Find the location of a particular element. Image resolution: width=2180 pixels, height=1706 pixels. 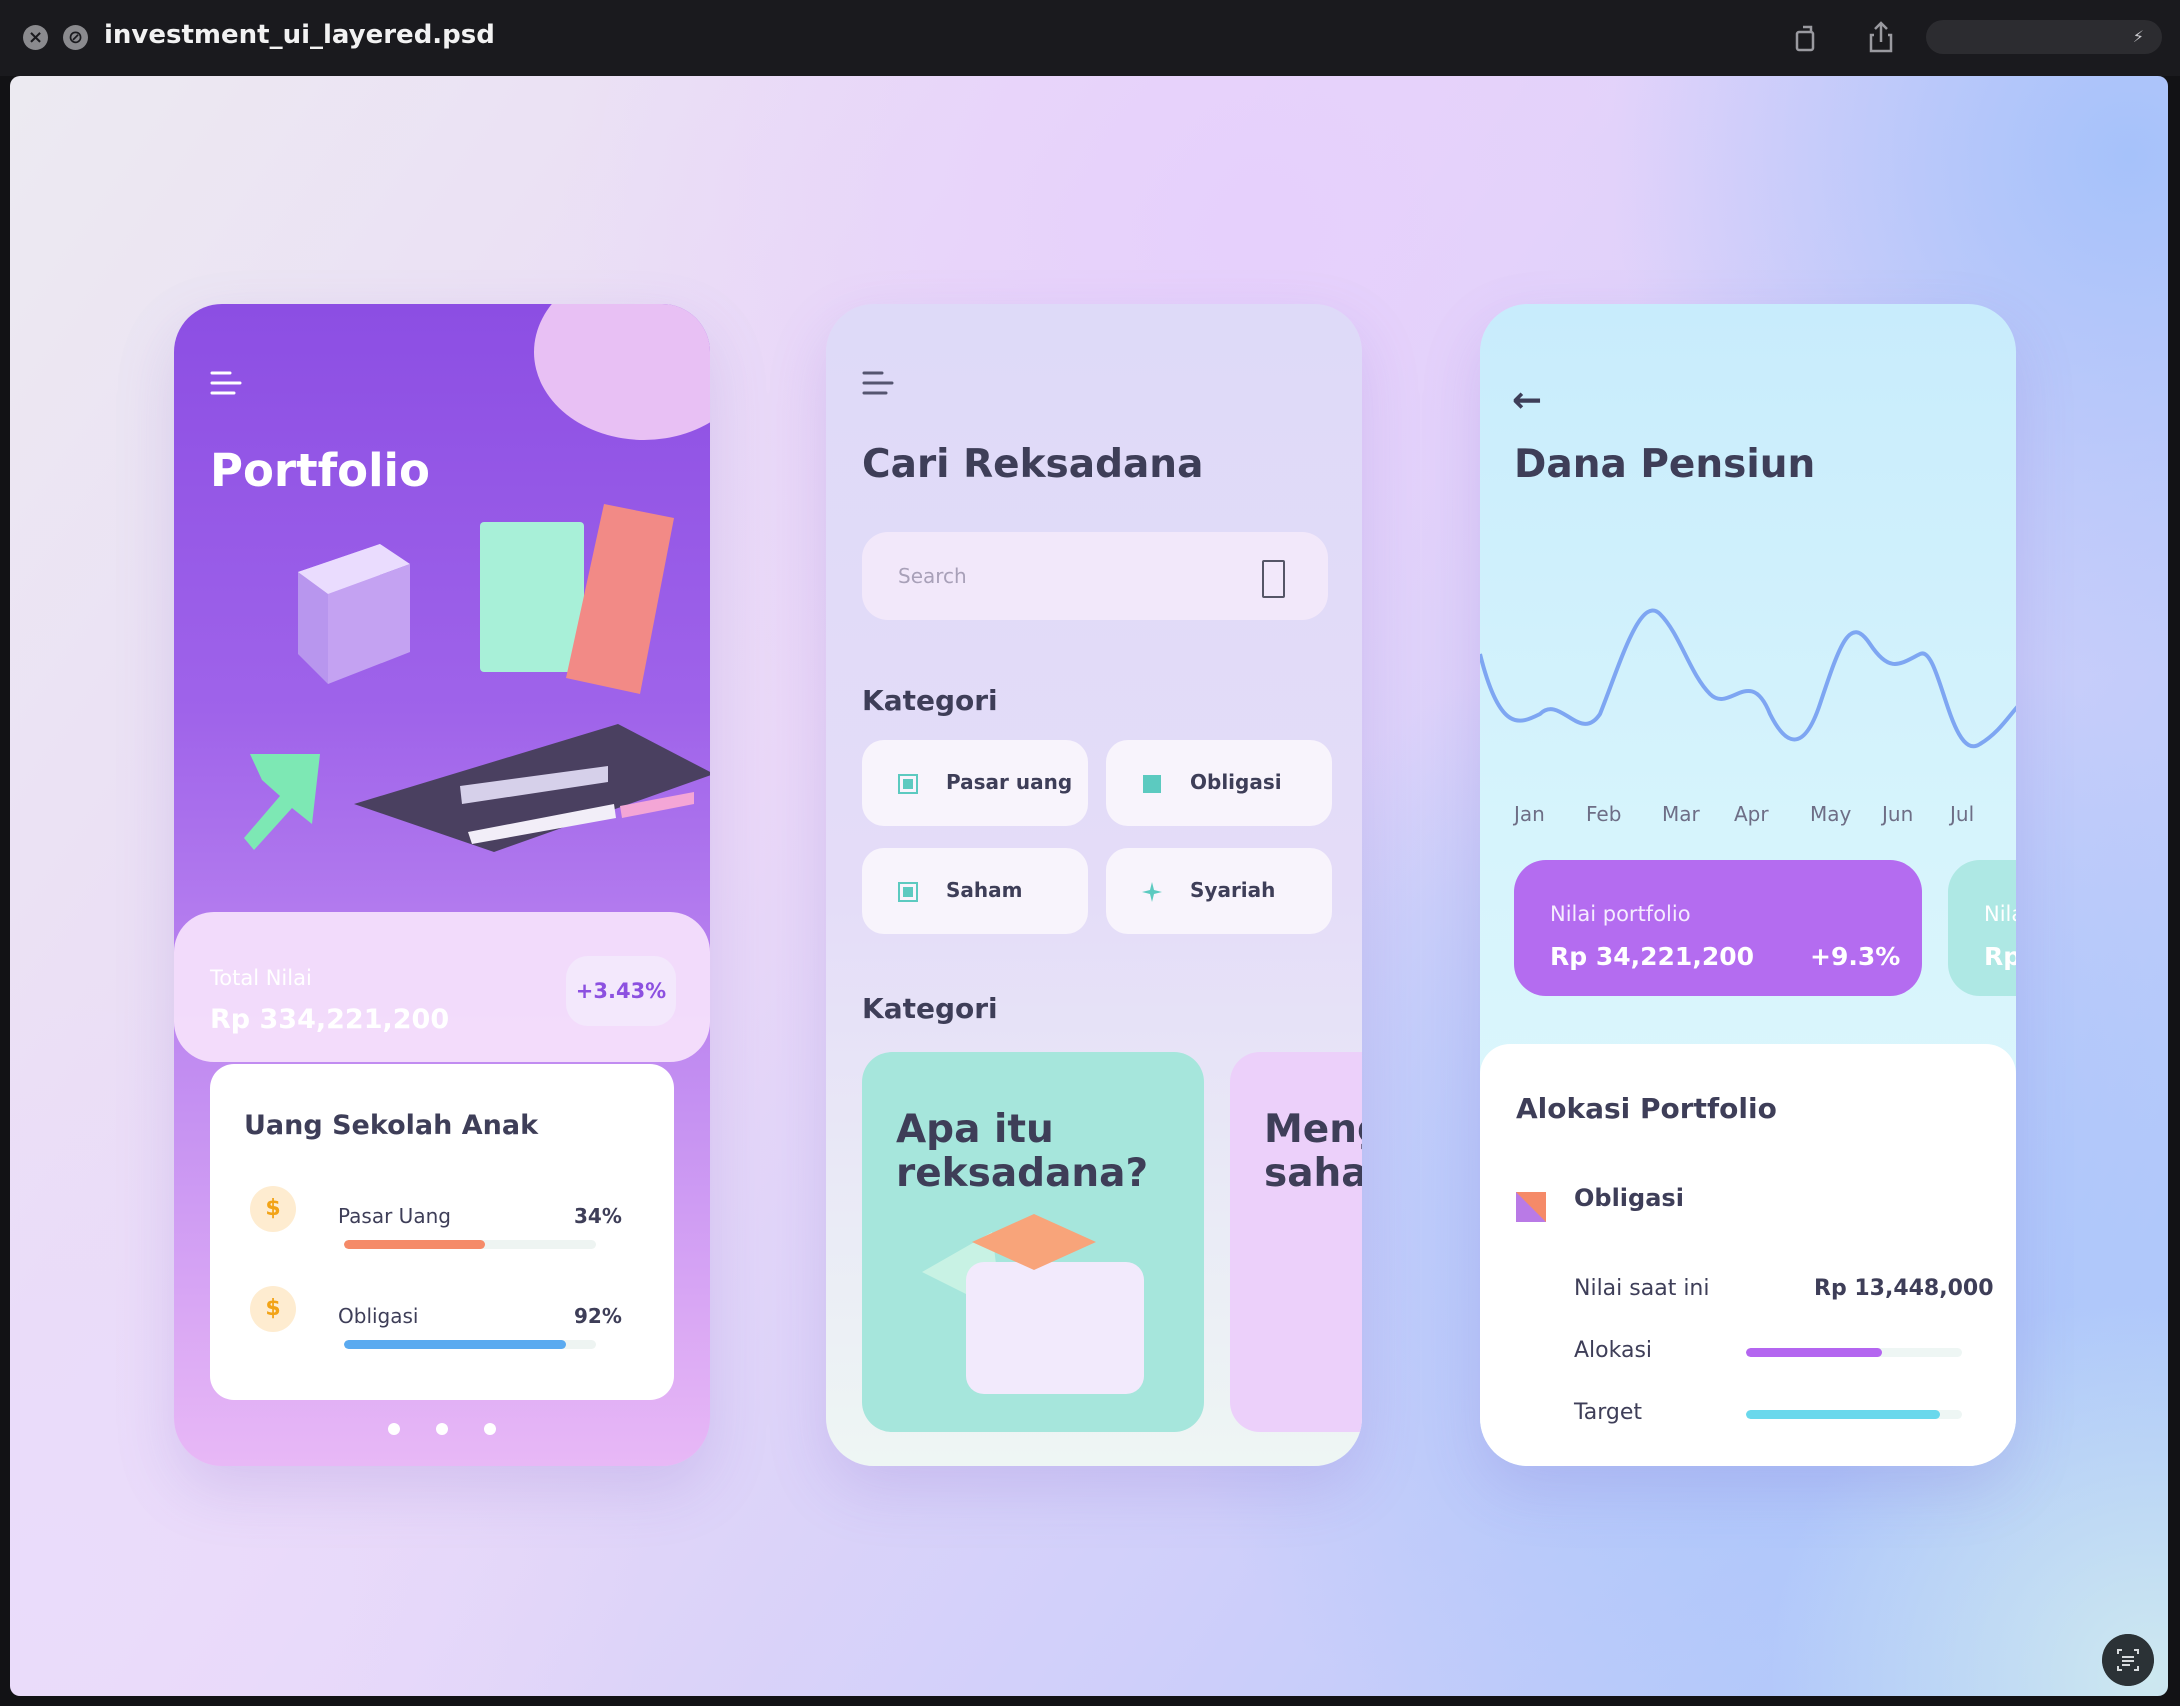

card-value: Rp is located at coordinates (2000, 956).